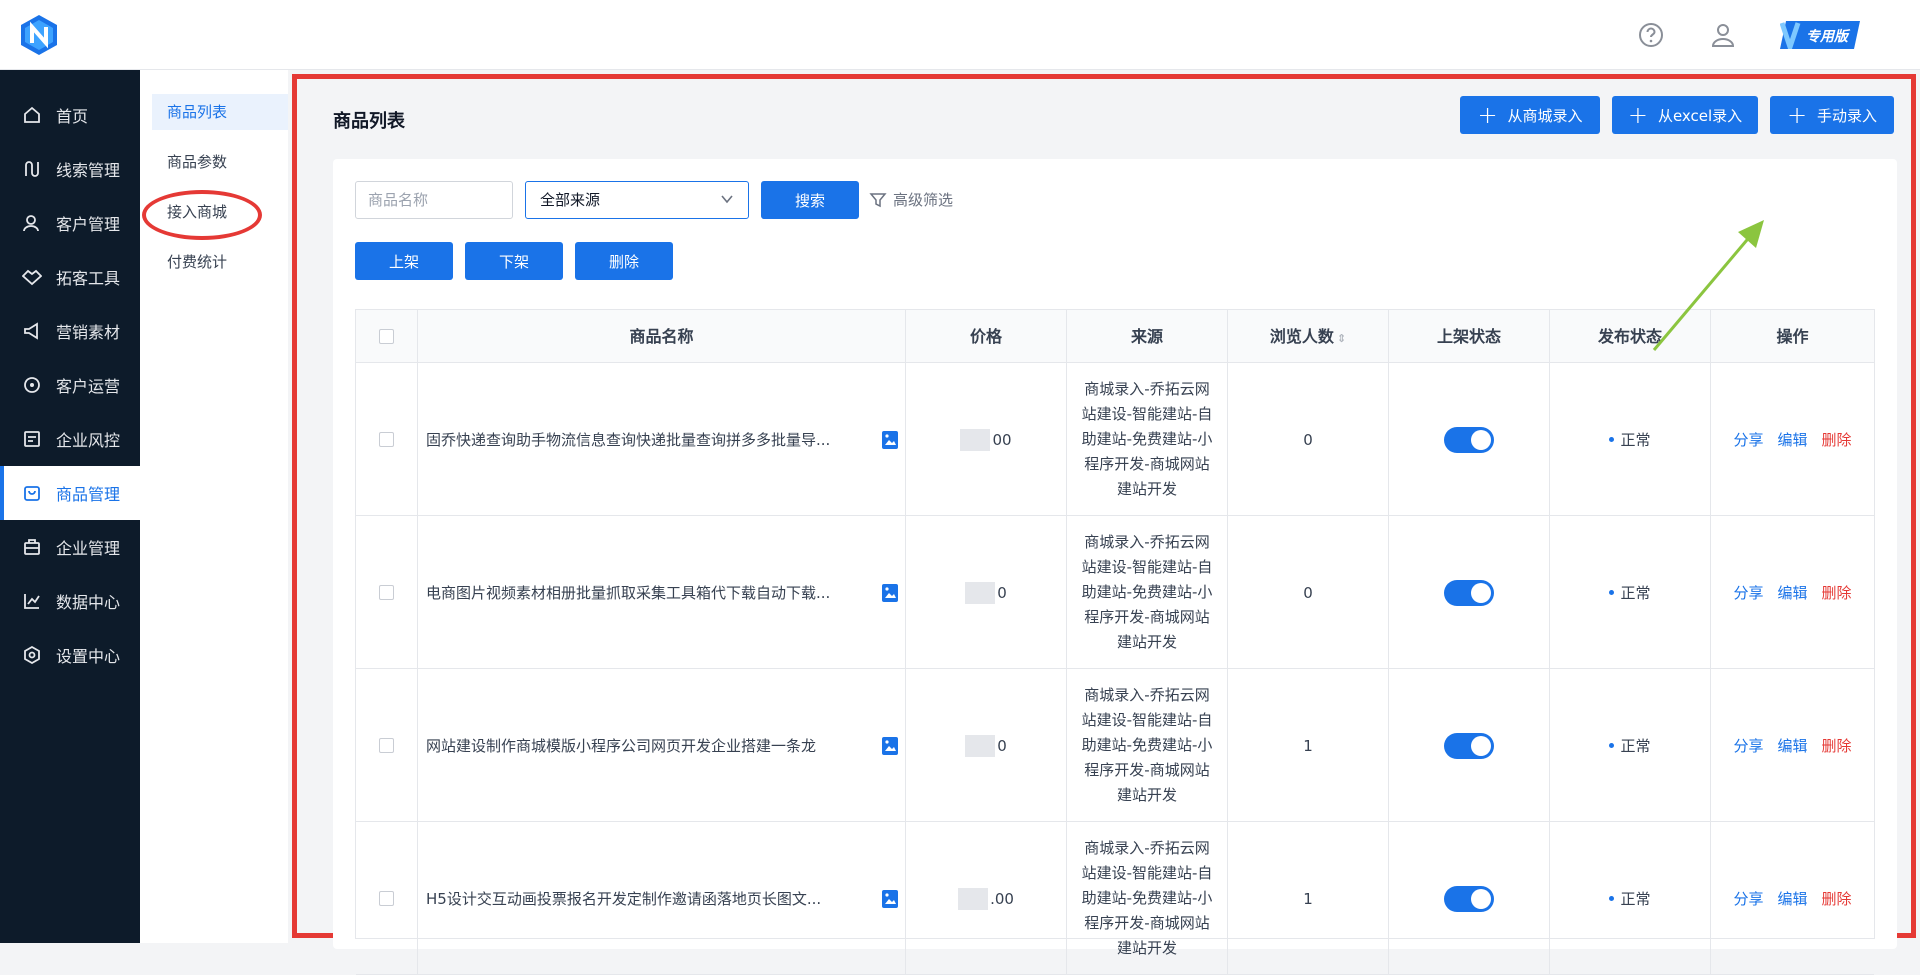  I want to click on page-title: 商品列表, so click(369, 121).